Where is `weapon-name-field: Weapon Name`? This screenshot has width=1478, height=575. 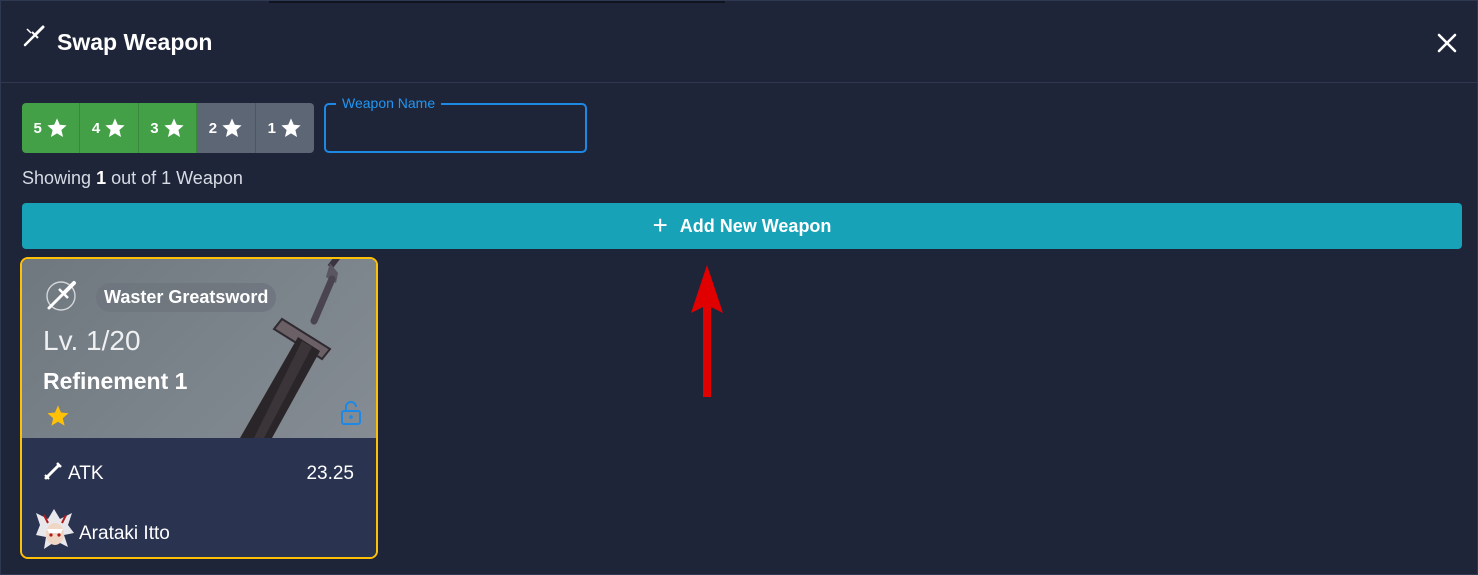 weapon-name-field: Weapon Name is located at coordinates (455, 124).